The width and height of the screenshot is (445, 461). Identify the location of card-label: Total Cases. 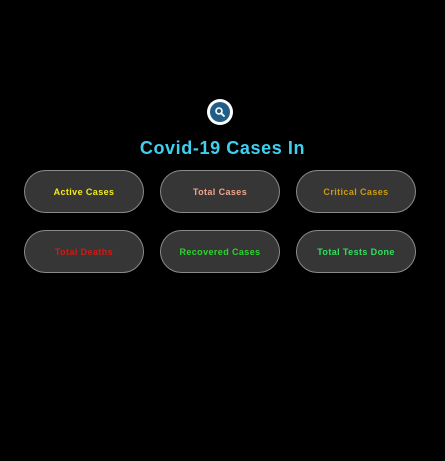
(220, 191).